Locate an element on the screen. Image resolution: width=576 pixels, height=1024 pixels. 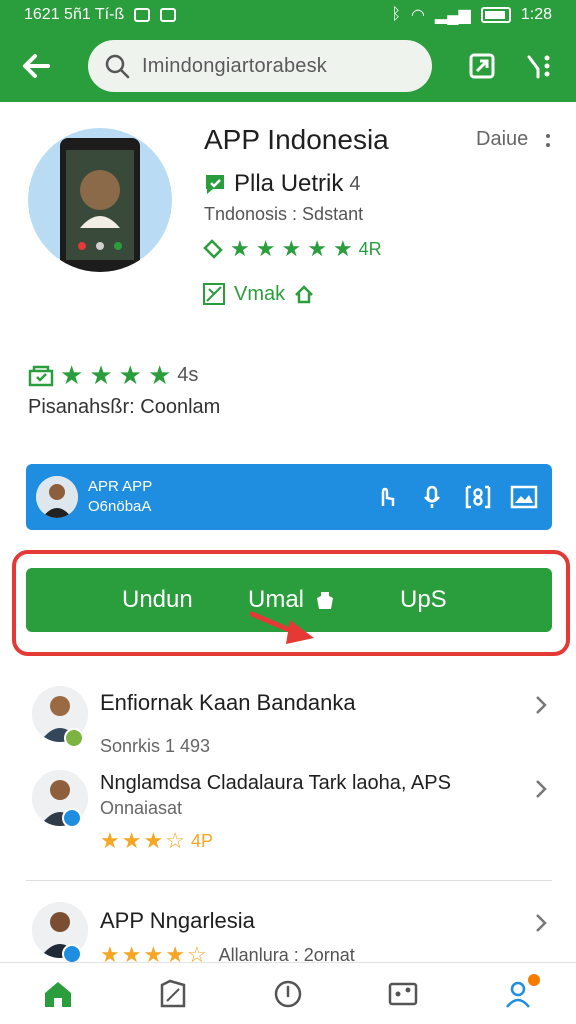
promo-banner: APR APP O6nöbaA is located at coordinates (289, 497).